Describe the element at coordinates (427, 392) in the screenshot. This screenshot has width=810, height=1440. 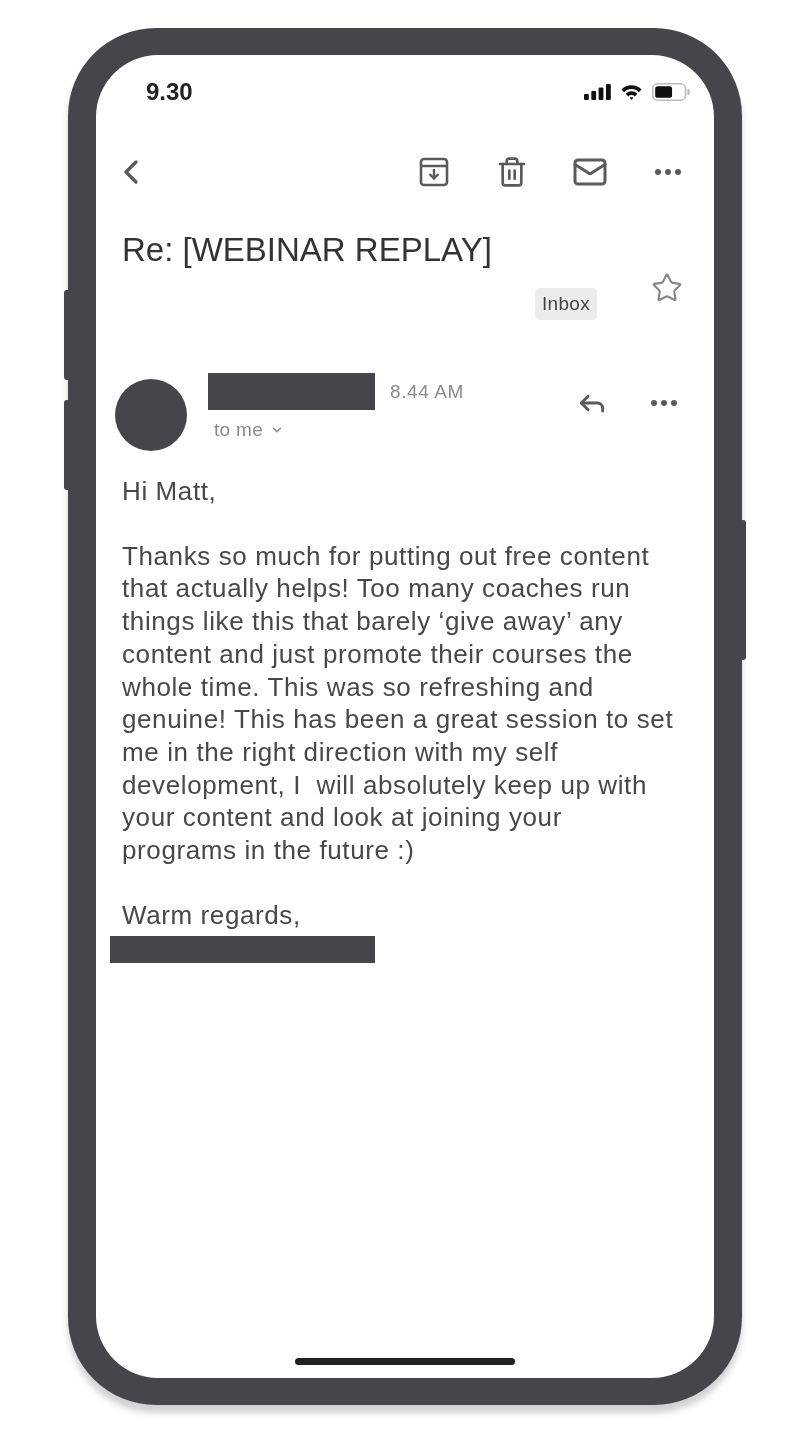
I see `sent-time: 8.44 AM` at that location.